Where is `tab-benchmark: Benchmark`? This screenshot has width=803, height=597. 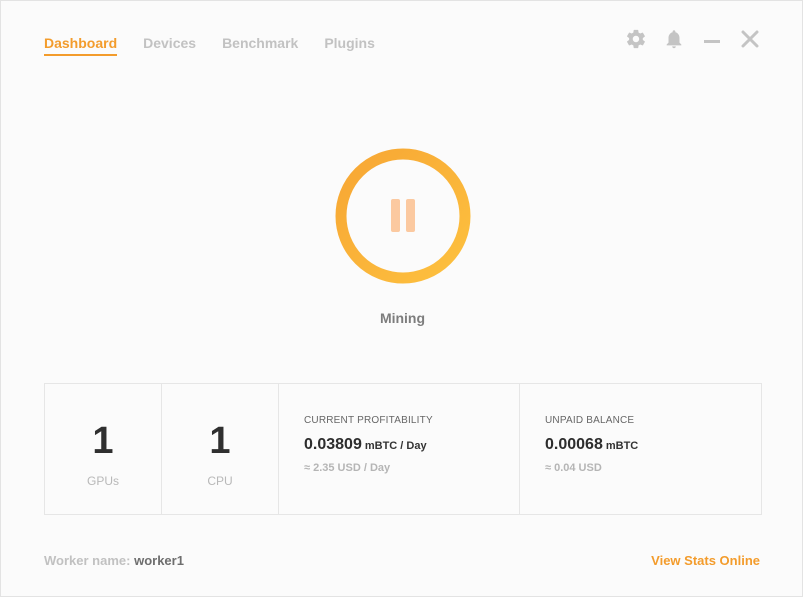 tab-benchmark: Benchmark is located at coordinates (260, 45).